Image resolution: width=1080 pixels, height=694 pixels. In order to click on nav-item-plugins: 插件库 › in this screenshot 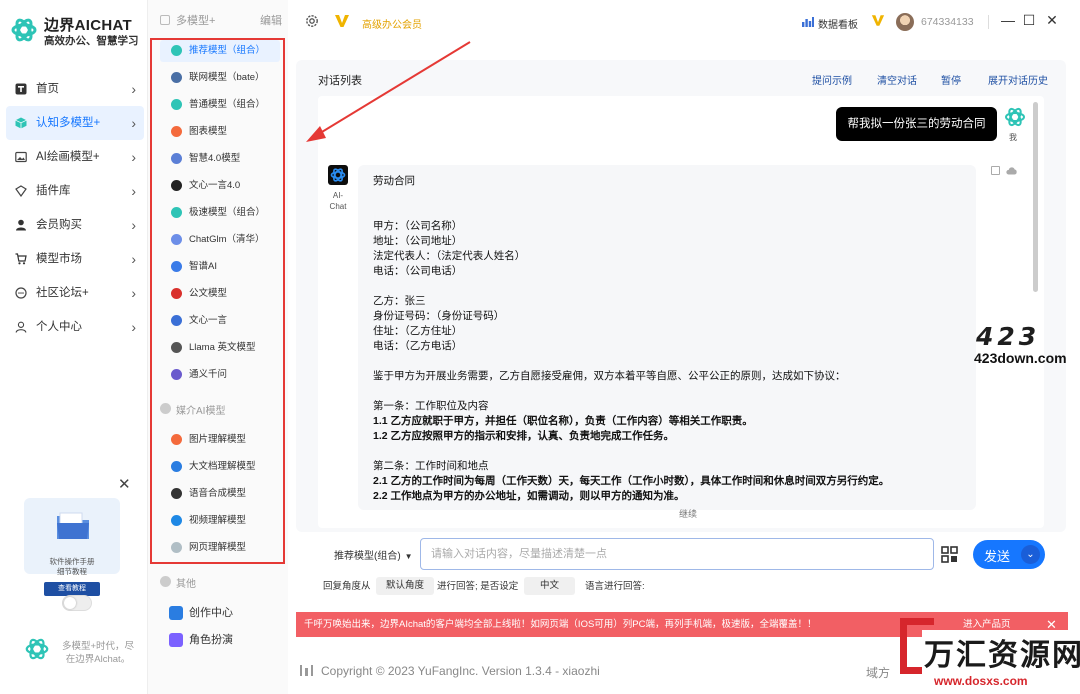, I will do `click(75, 191)`.